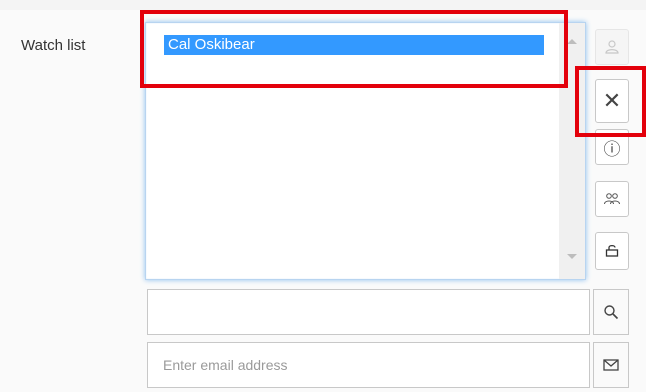 This screenshot has width=646, height=392. What do you see at coordinates (612, 149) in the screenshot?
I see `info-icon: ⓘ` at bounding box center [612, 149].